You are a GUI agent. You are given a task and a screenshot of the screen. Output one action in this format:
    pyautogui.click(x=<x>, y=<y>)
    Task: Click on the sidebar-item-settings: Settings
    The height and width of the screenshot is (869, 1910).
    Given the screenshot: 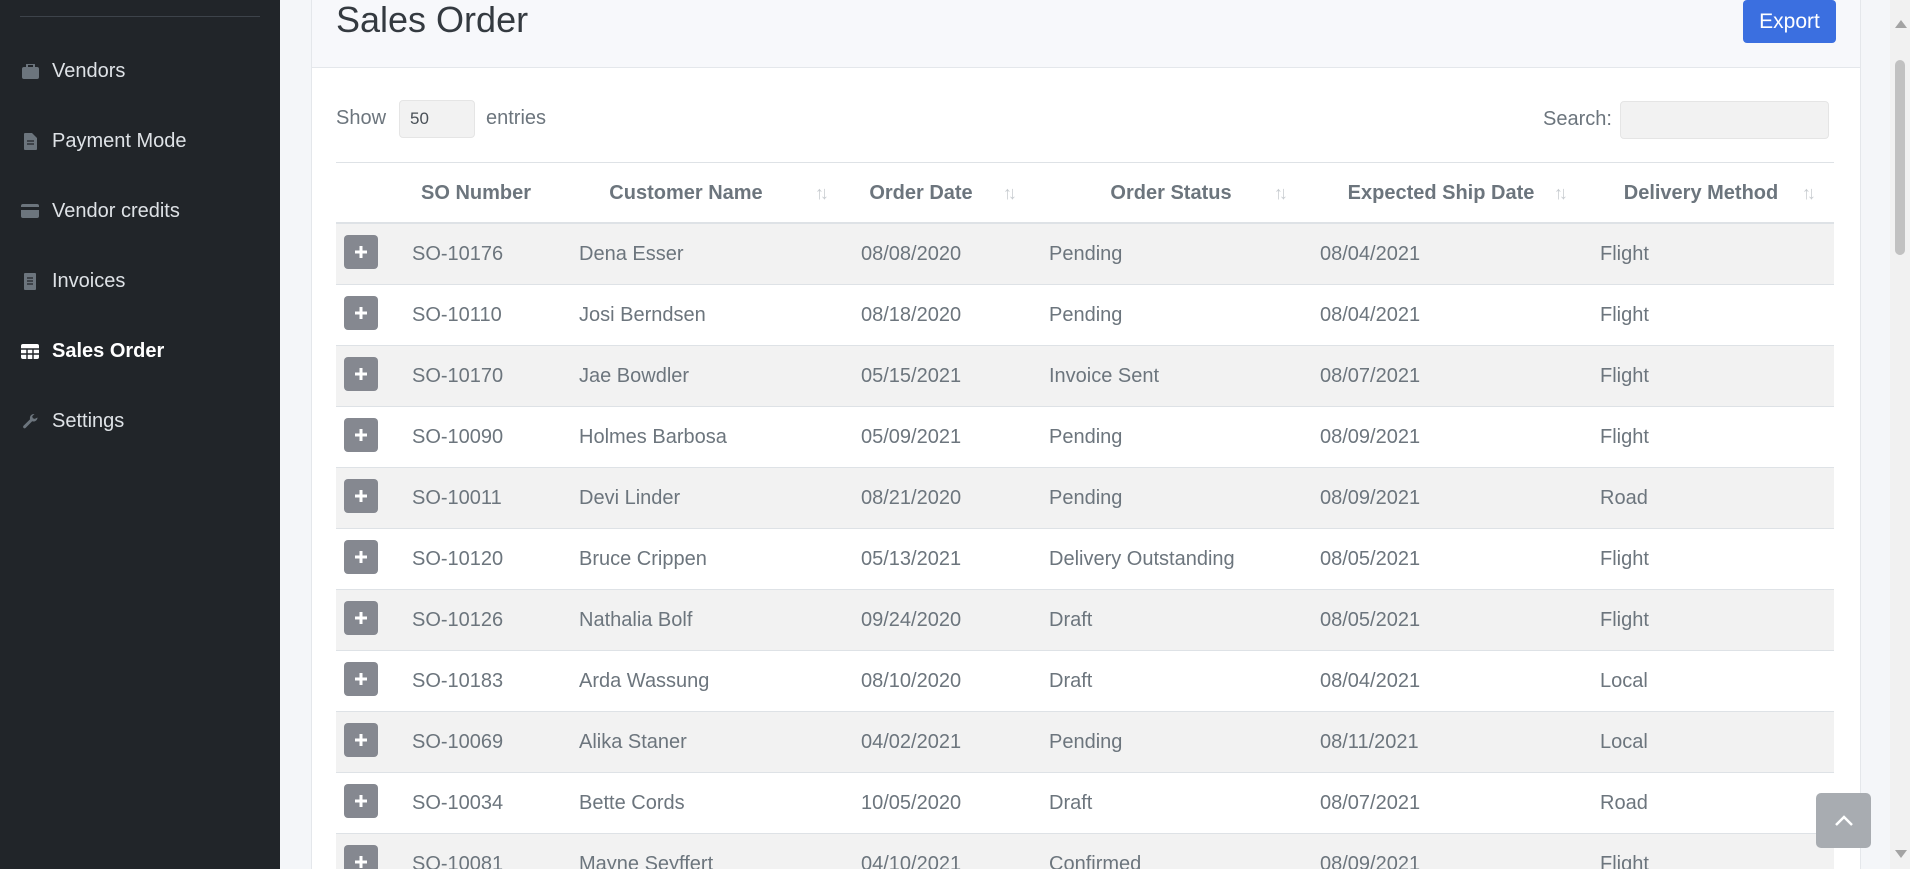 What is the action you would take?
    pyautogui.click(x=140, y=421)
    